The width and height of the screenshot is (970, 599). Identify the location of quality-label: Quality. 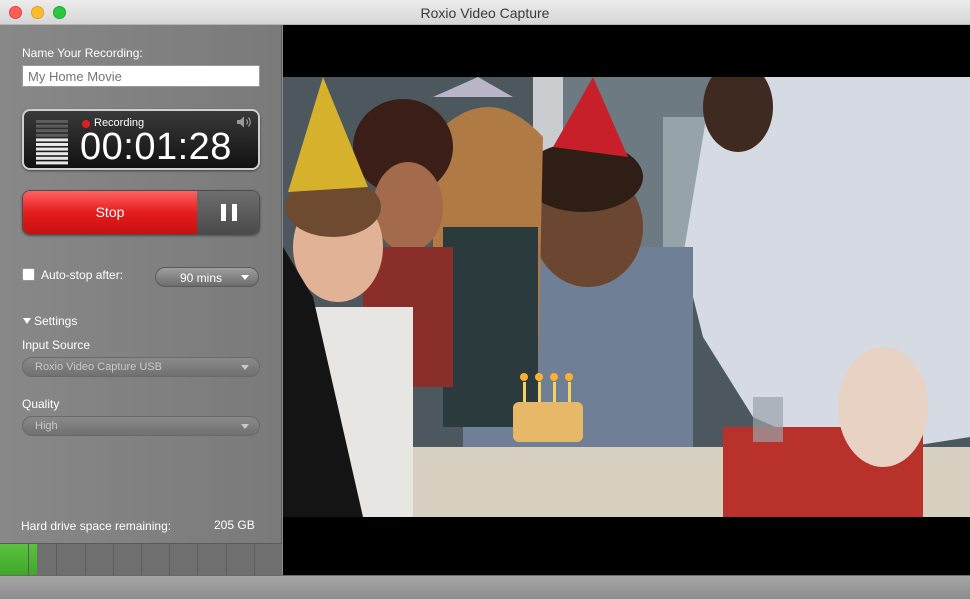
(41, 404).